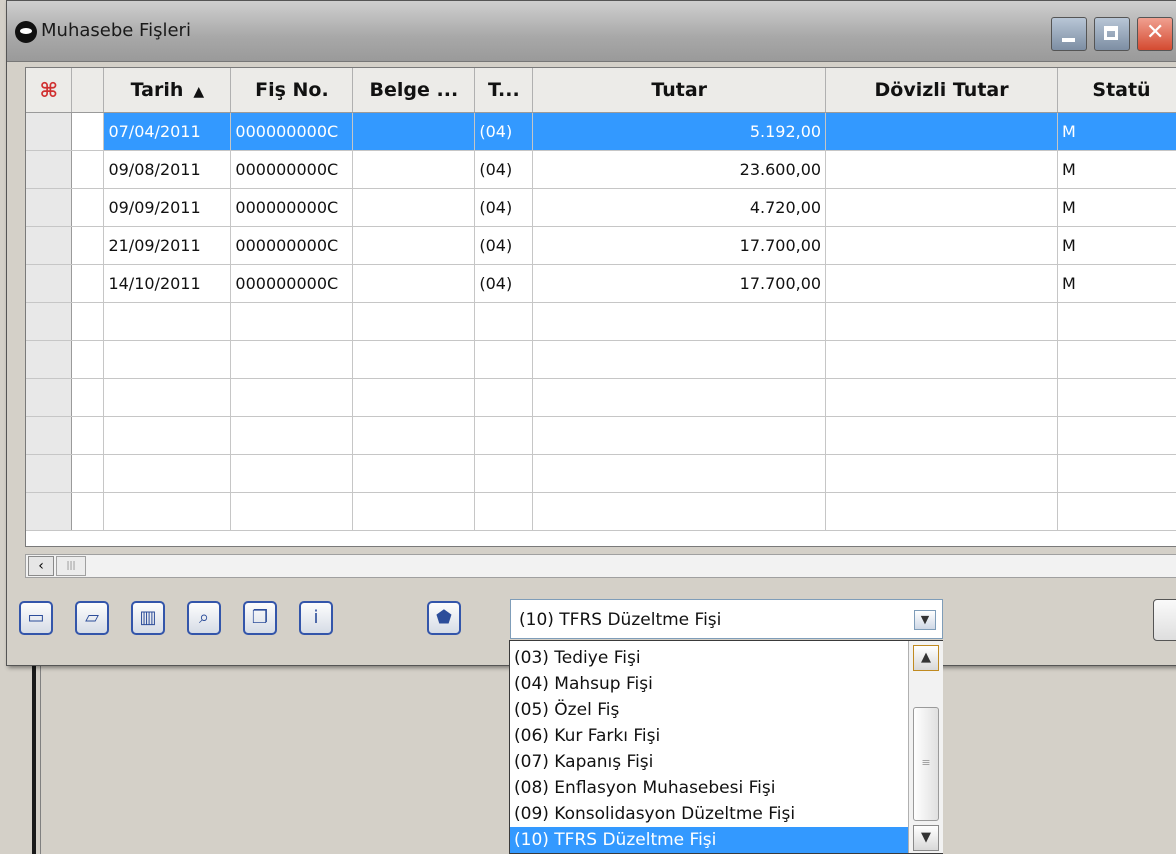 Image resolution: width=1176 pixels, height=854 pixels. I want to click on dropdown-option: (03) Tediye Fişi, so click(709, 658).